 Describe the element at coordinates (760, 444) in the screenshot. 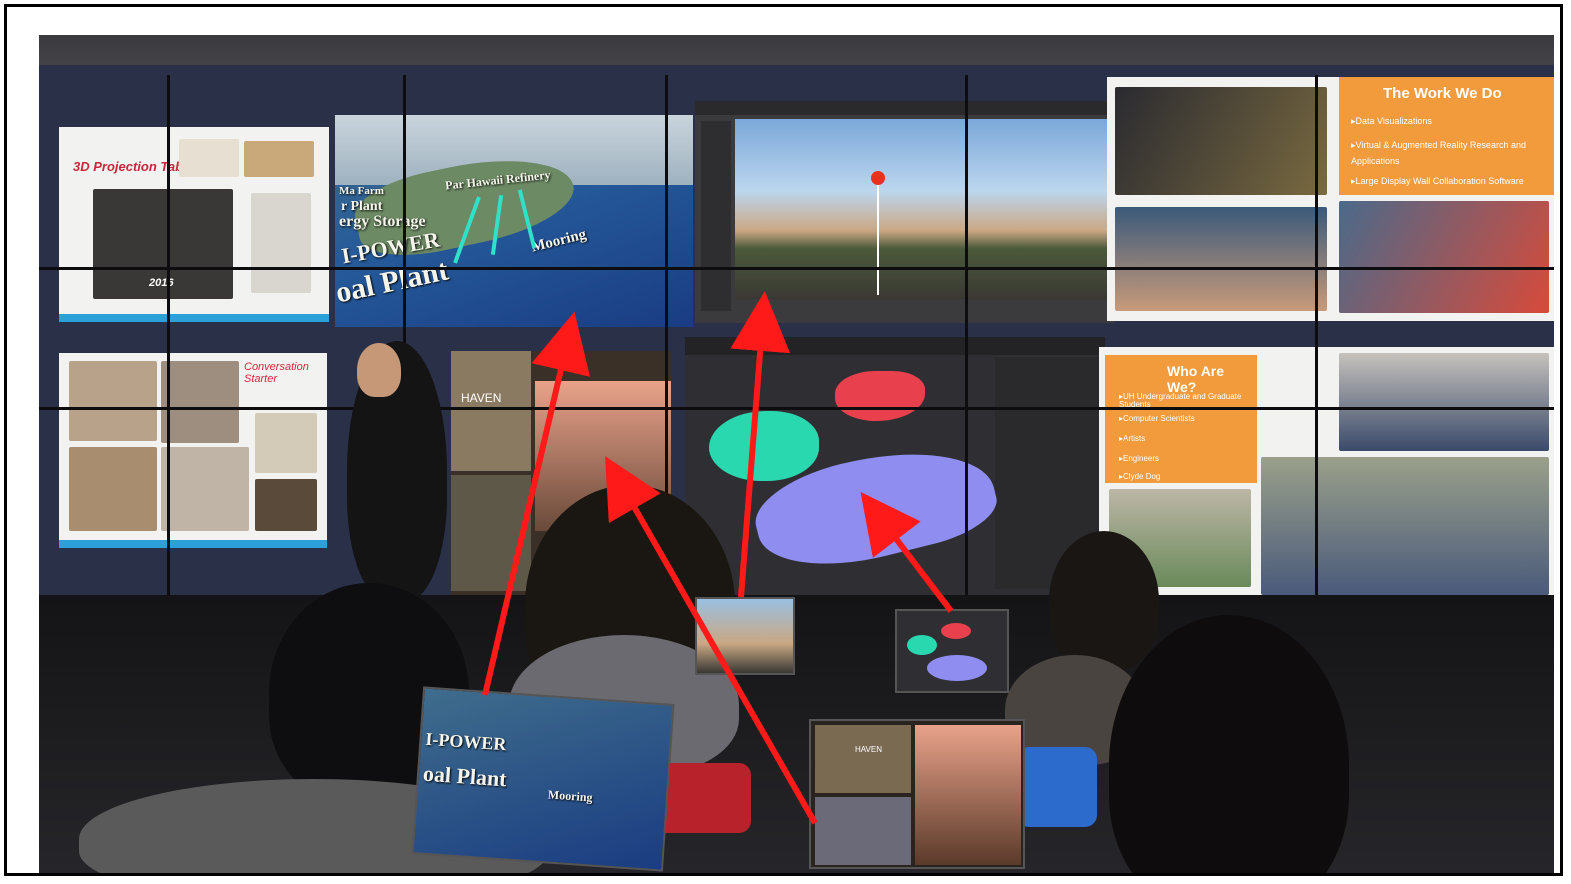

I see `arrow-laptop-to-beach` at that location.